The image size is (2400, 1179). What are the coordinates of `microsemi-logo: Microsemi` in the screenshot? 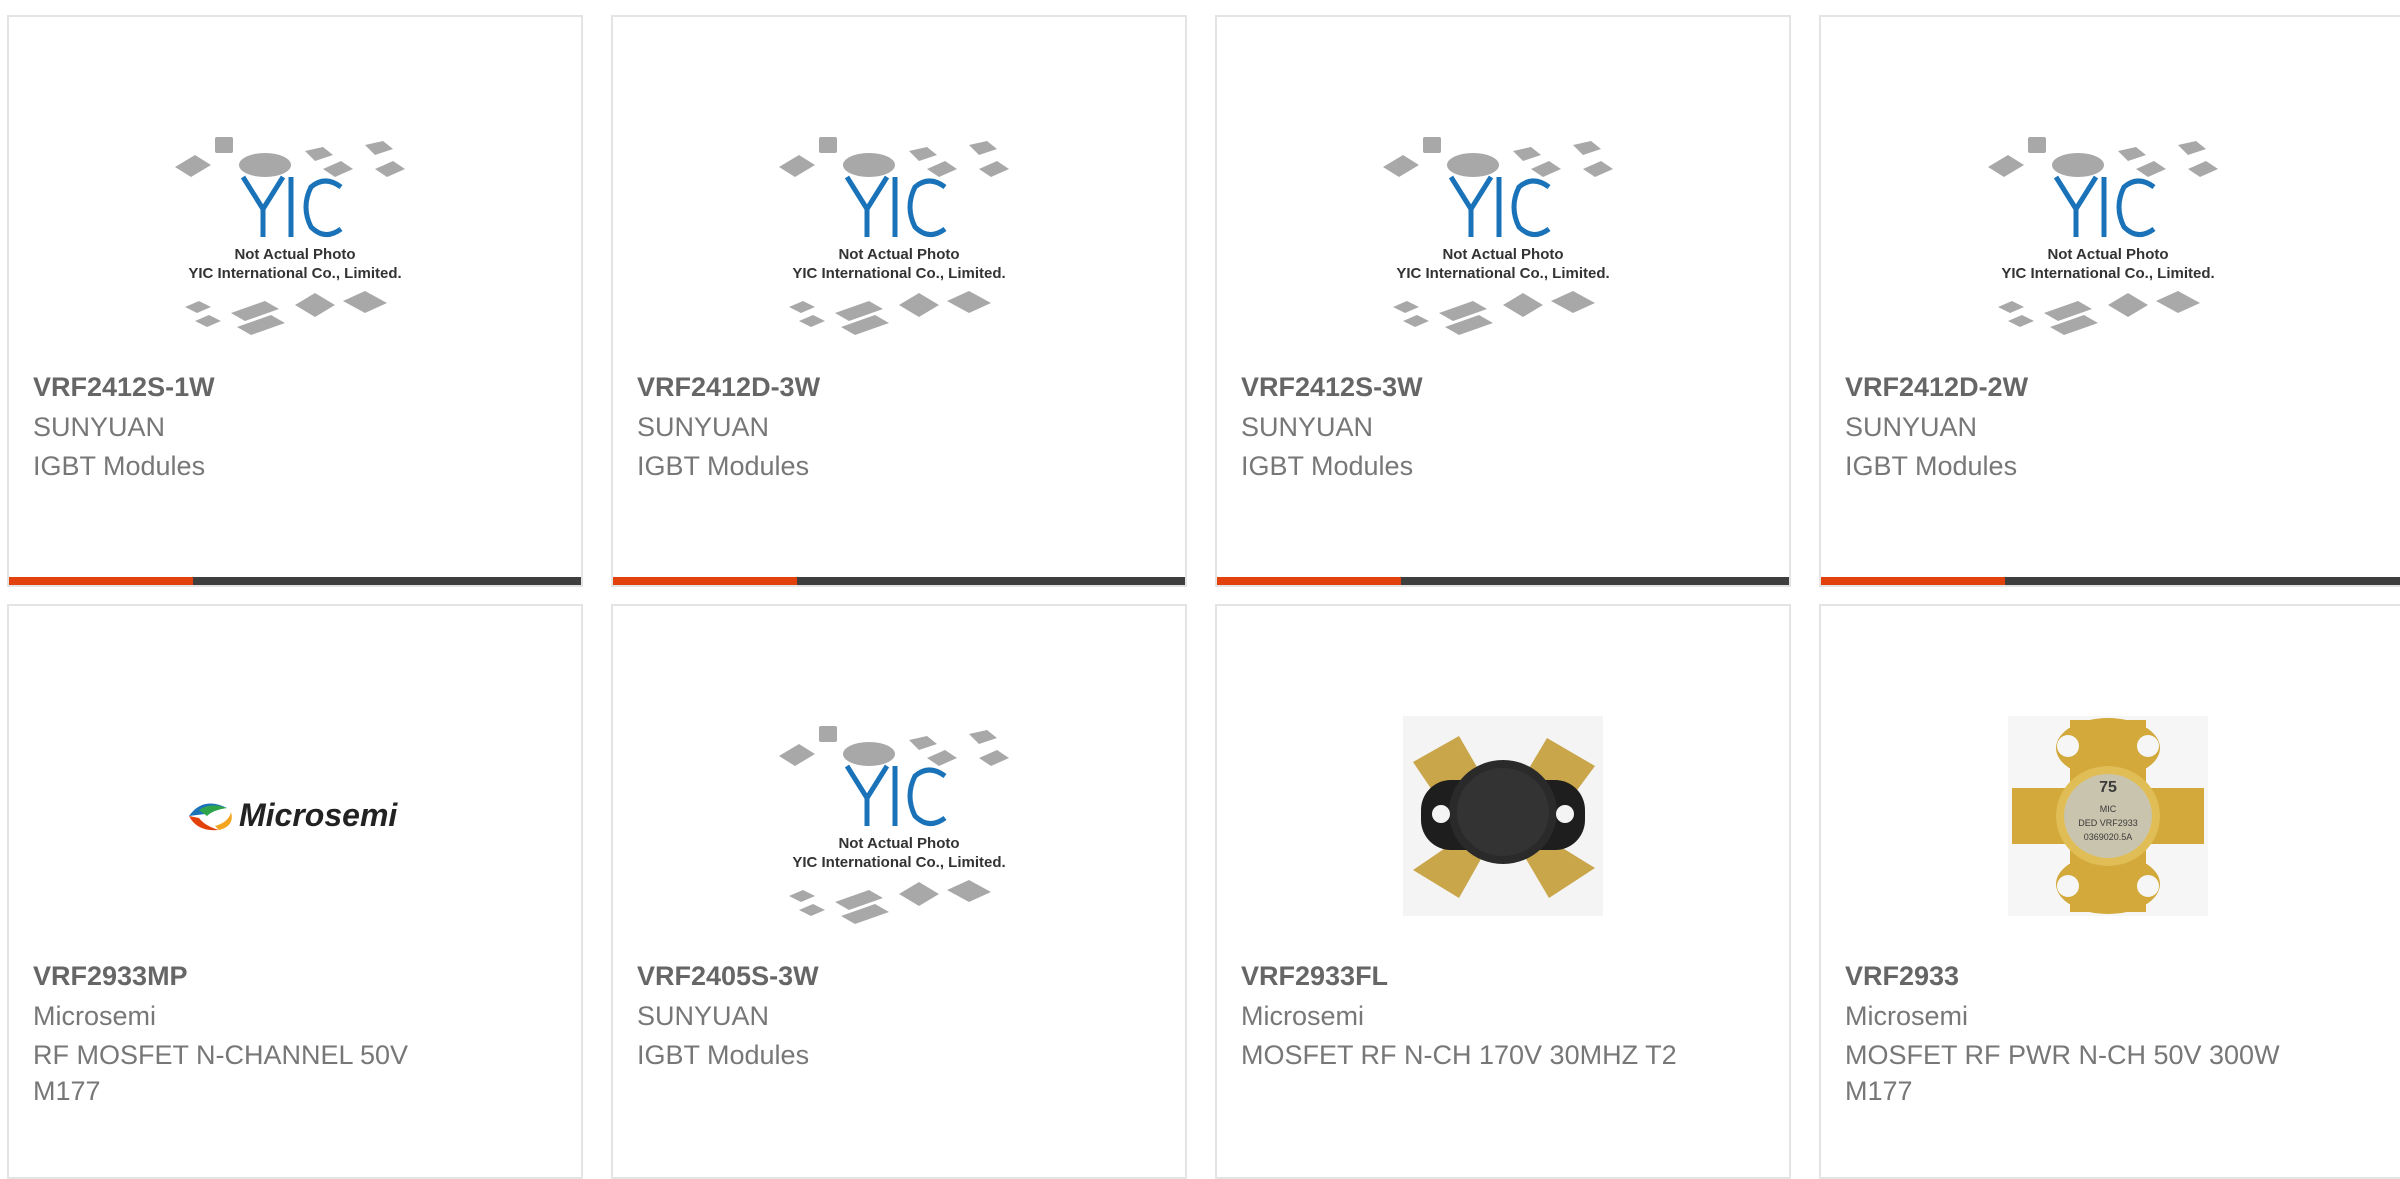 It's located at (293, 815).